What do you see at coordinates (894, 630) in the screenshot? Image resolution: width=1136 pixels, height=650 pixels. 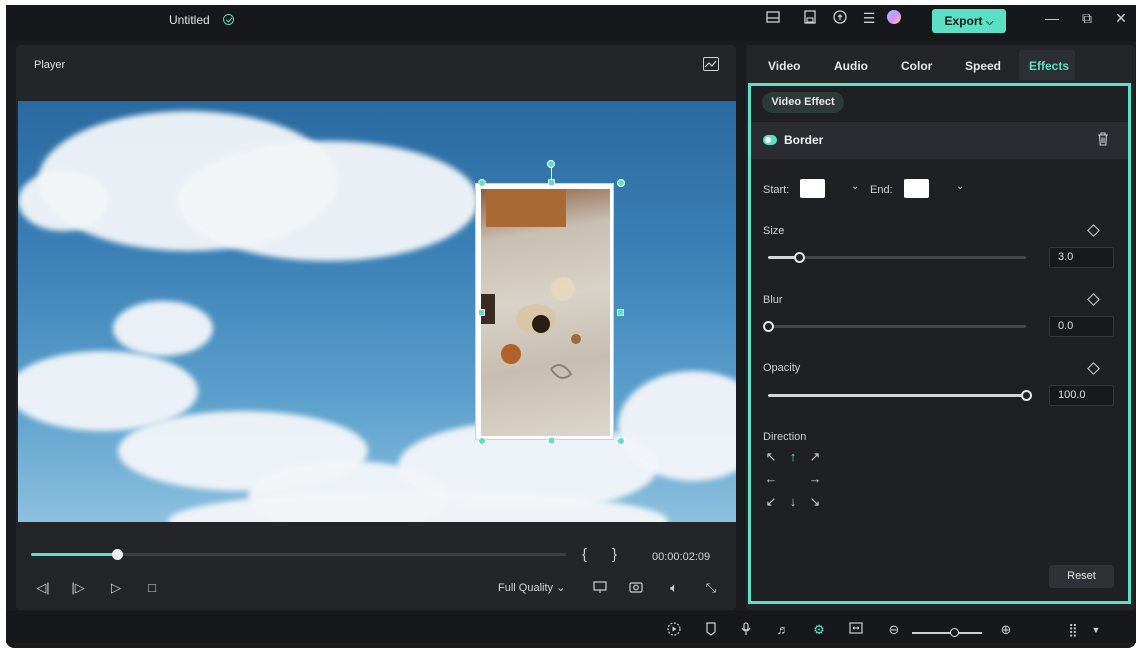 I see `zoom-out-icon: ⊖` at bounding box center [894, 630].